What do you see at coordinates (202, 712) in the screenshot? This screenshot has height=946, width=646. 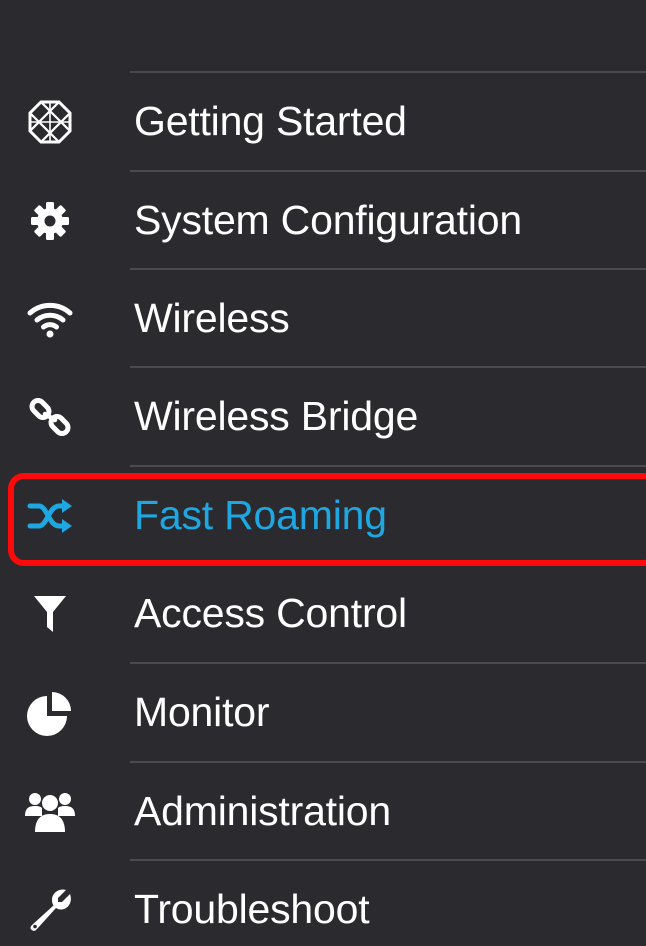 I see `sidebar-item-label: Monitor` at bounding box center [202, 712].